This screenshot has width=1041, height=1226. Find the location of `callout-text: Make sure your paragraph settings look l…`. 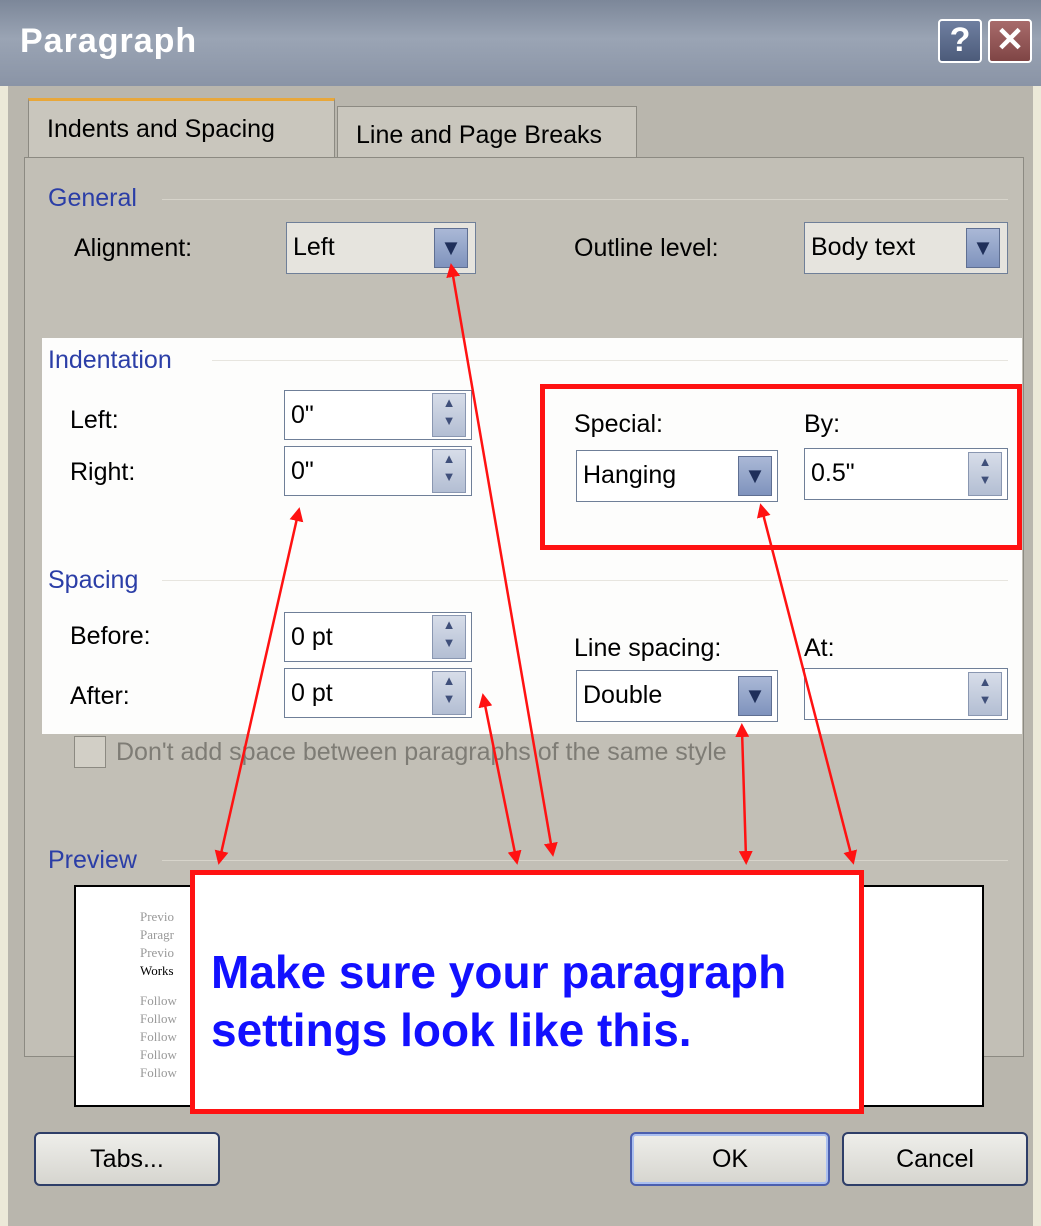

callout-text: Make sure your paragraph settings look l… is located at coordinates (535, 1001).